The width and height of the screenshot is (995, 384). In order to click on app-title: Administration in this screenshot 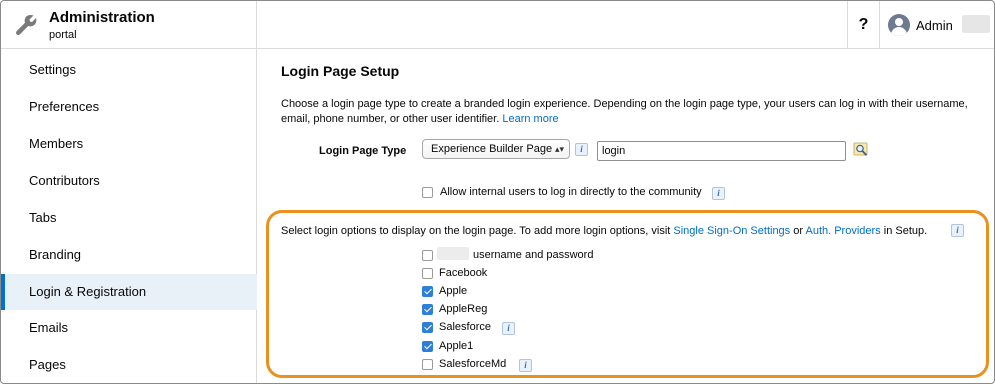, I will do `click(102, 17)`.